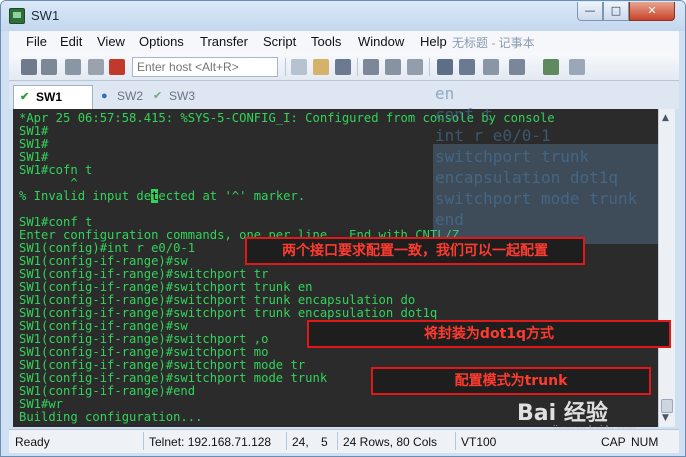 The height and width of the screenshot is (457, 686). What do you see at coordinates (32, 442) in the screenshot?
I see `status-ready: Ready` at bounding box center [32, 442].